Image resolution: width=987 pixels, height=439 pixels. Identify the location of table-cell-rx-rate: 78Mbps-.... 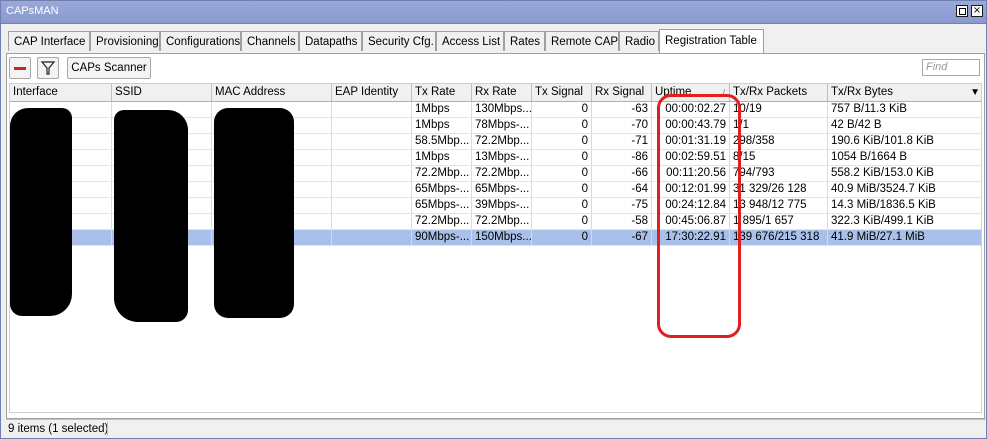
(502, 125).